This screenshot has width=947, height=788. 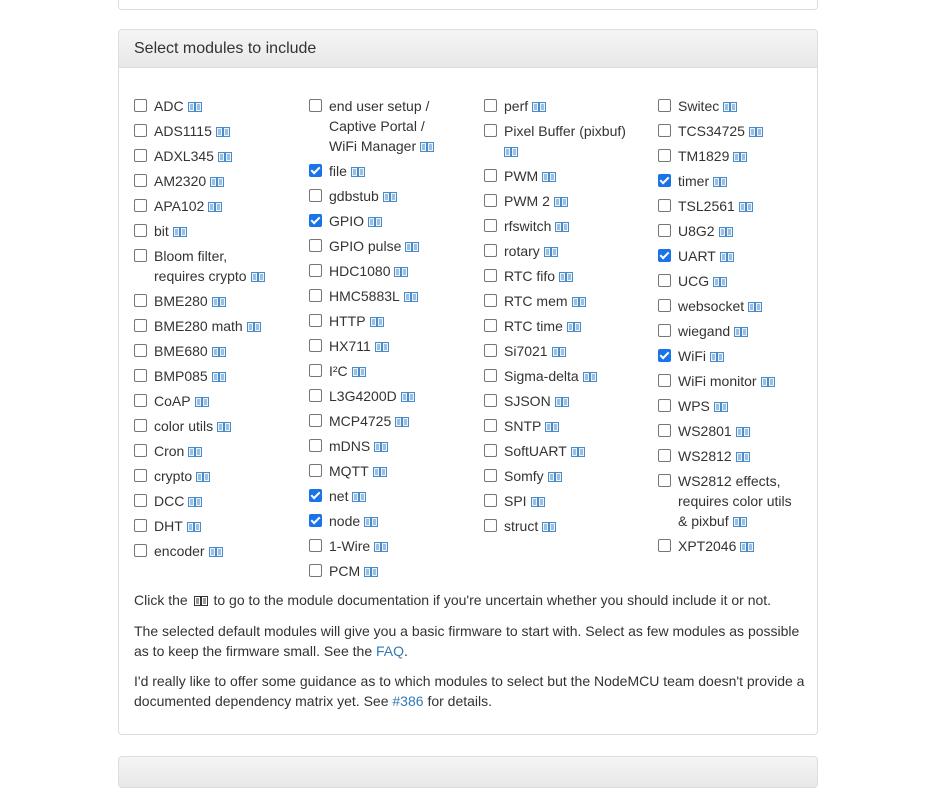 I want to click on module-item: BME280 math, so click(x=218, y=326).